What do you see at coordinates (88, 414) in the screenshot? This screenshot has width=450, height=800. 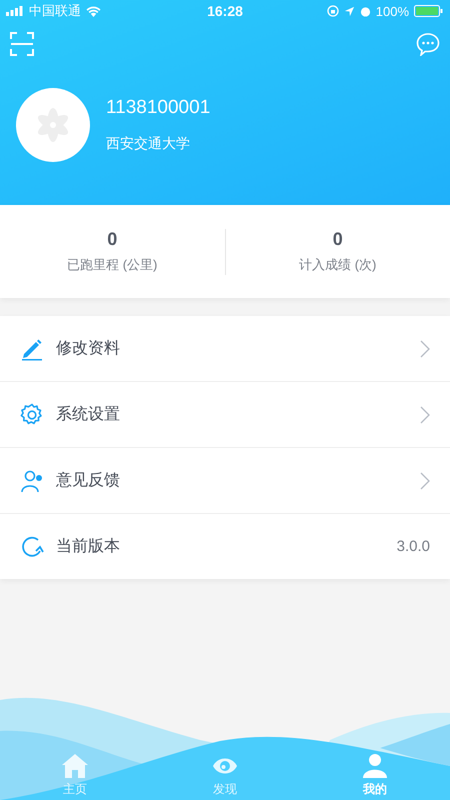 I see `menu-label: 系统设置` at bounding box center [88, 414].